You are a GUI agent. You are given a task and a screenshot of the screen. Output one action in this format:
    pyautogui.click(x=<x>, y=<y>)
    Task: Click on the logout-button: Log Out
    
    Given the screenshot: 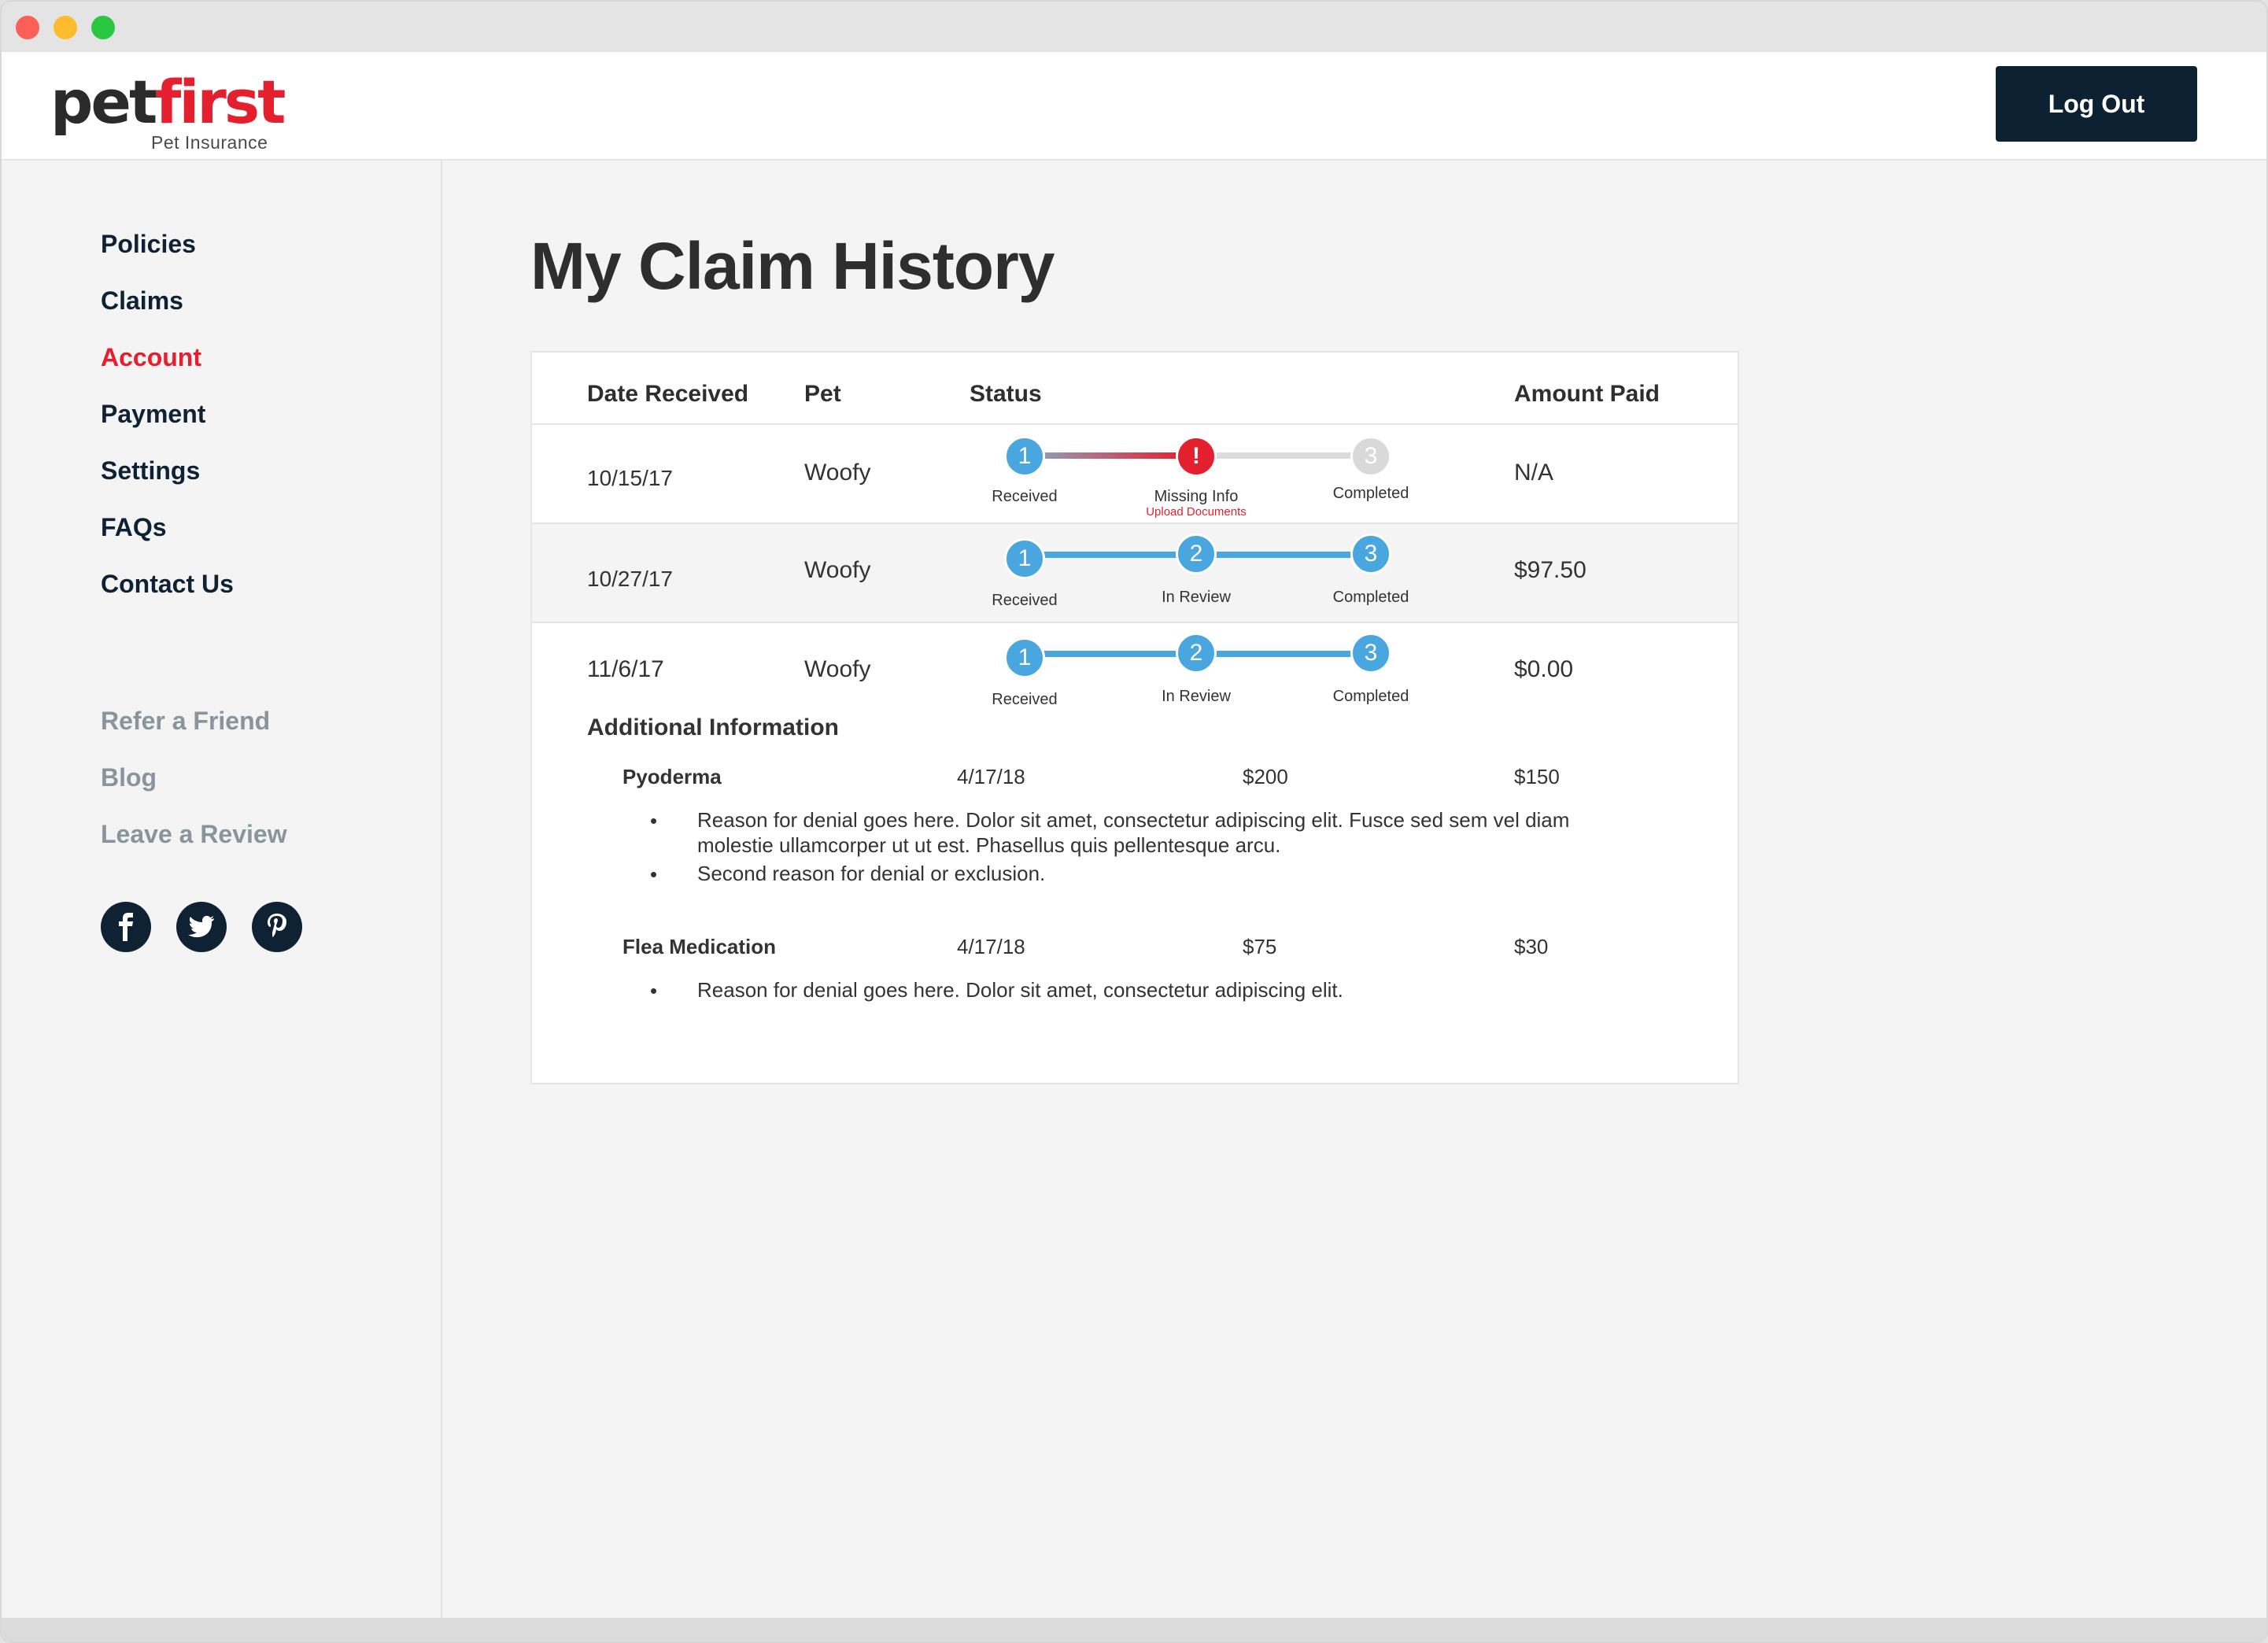 What is the action you would take?
    pyautogui.click(x=2096, y=104)
    